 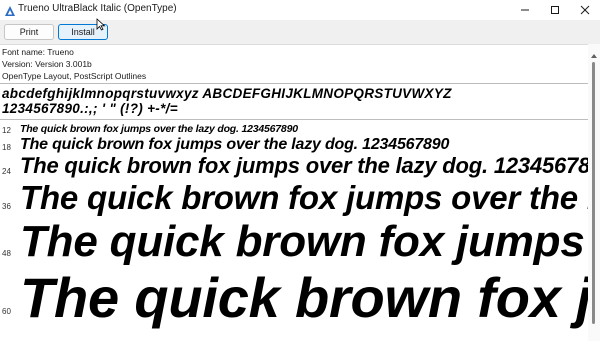 I want to click on font-name-info: Font name: Trueno, so click(x=38, y=52).